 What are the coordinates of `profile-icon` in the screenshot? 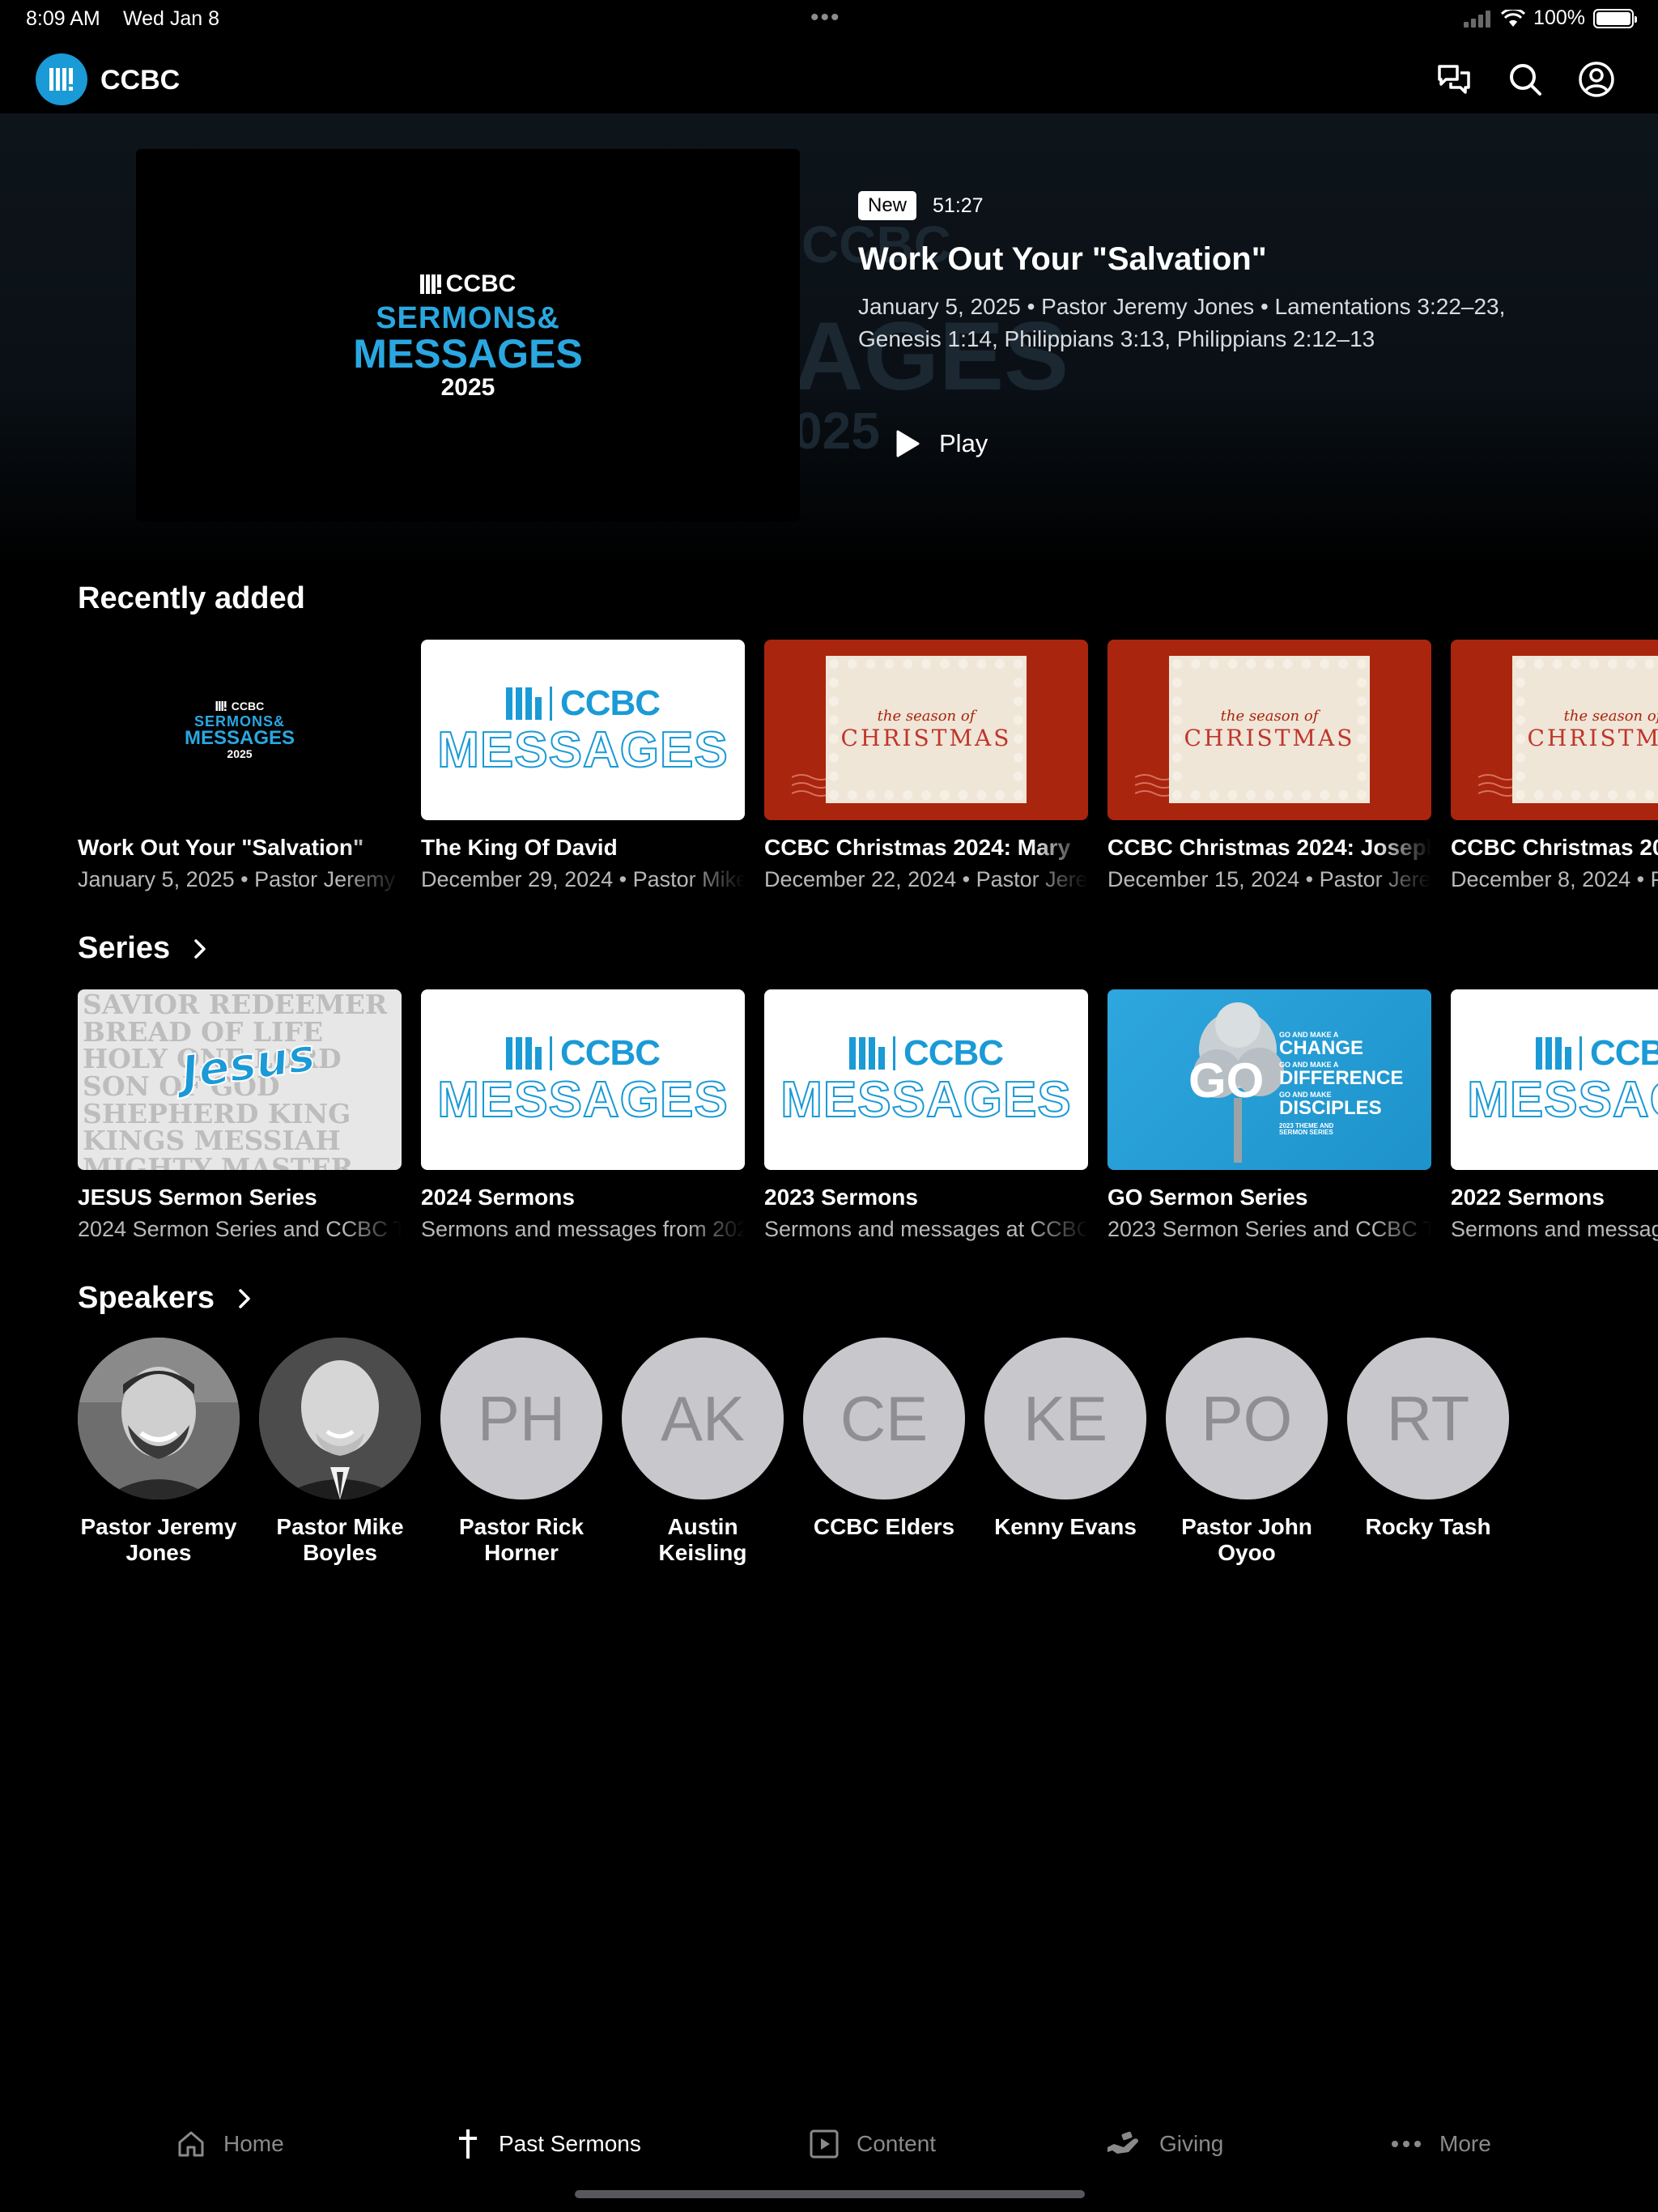 It's located at (1596, 79).